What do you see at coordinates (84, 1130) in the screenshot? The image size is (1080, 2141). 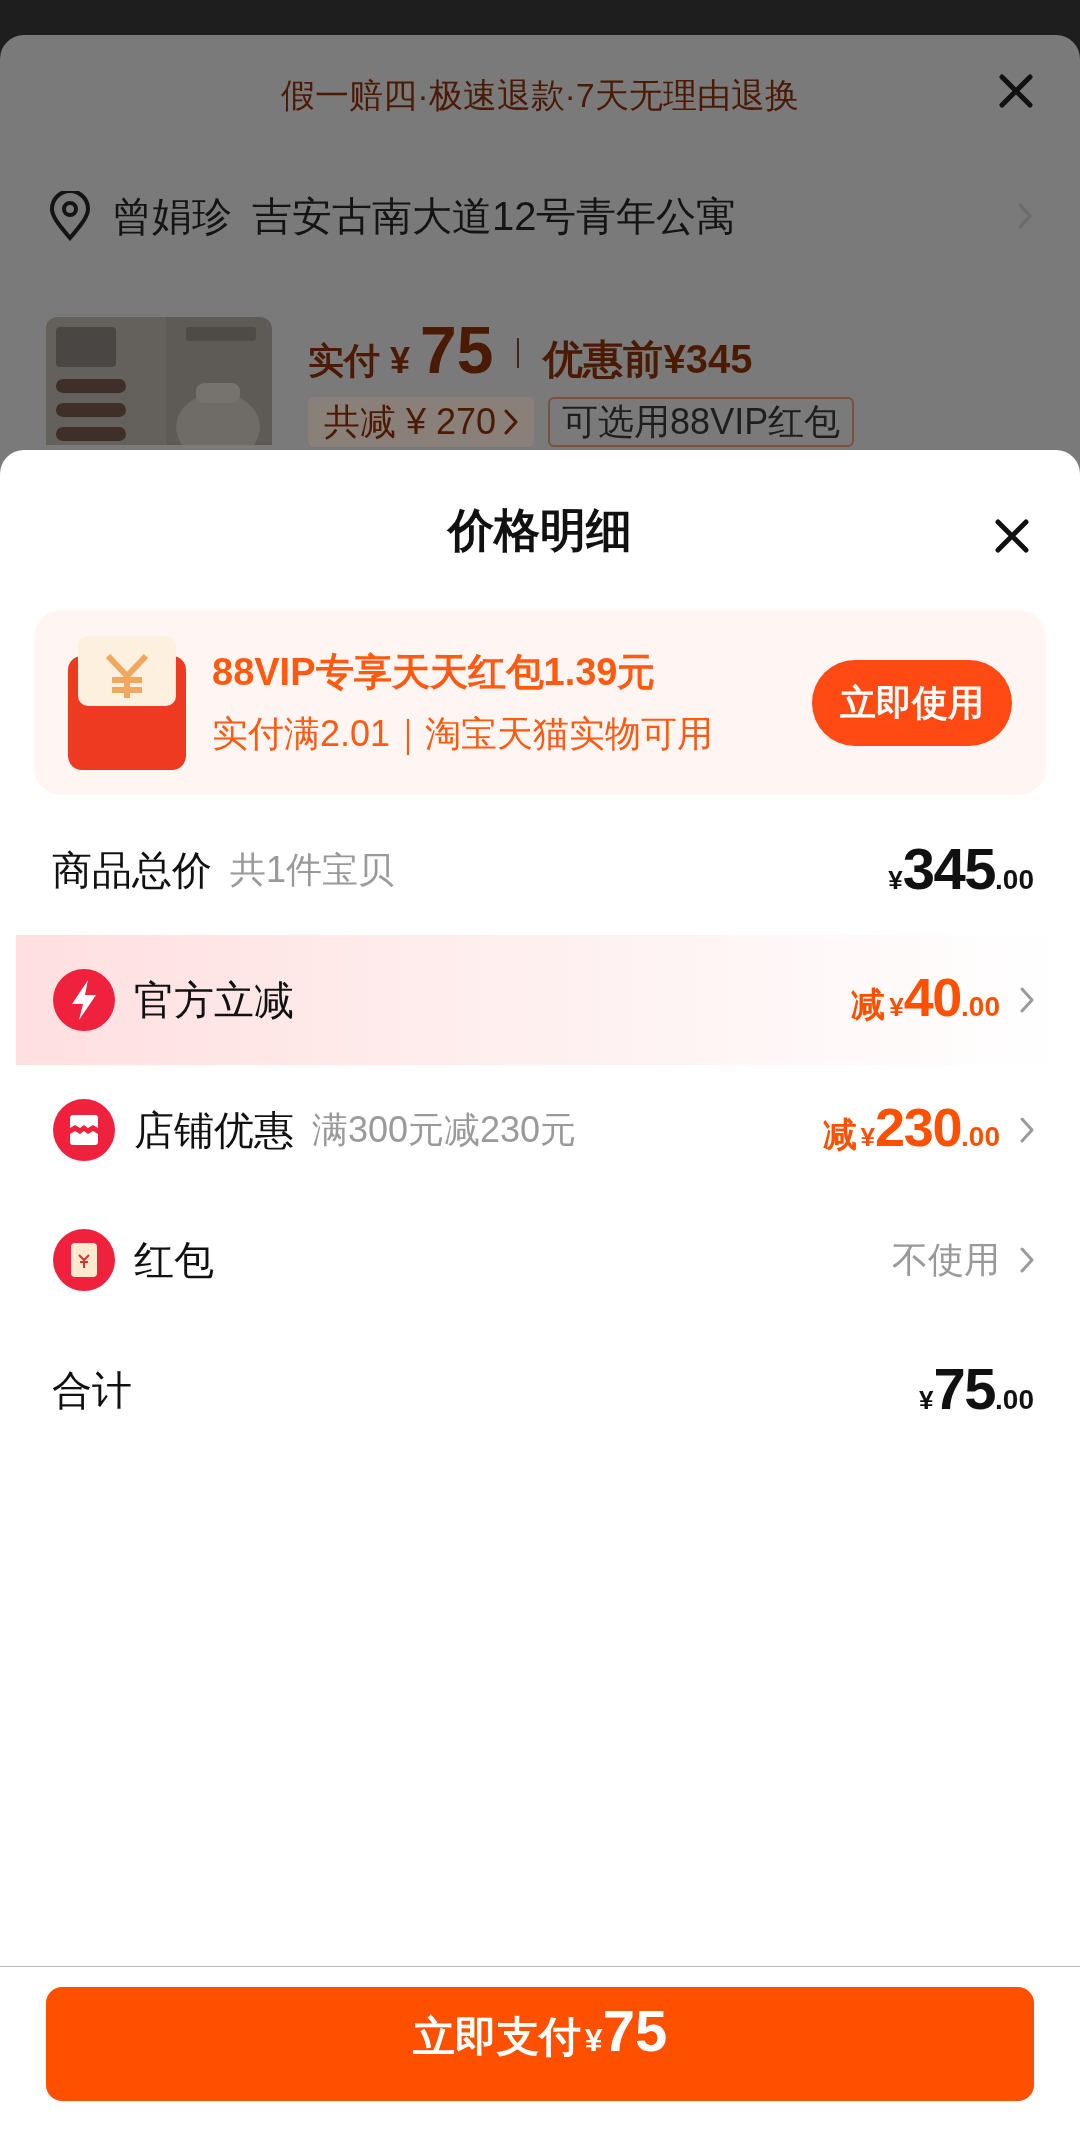 I see `shop-icon` at bounding box center [84, 1130].